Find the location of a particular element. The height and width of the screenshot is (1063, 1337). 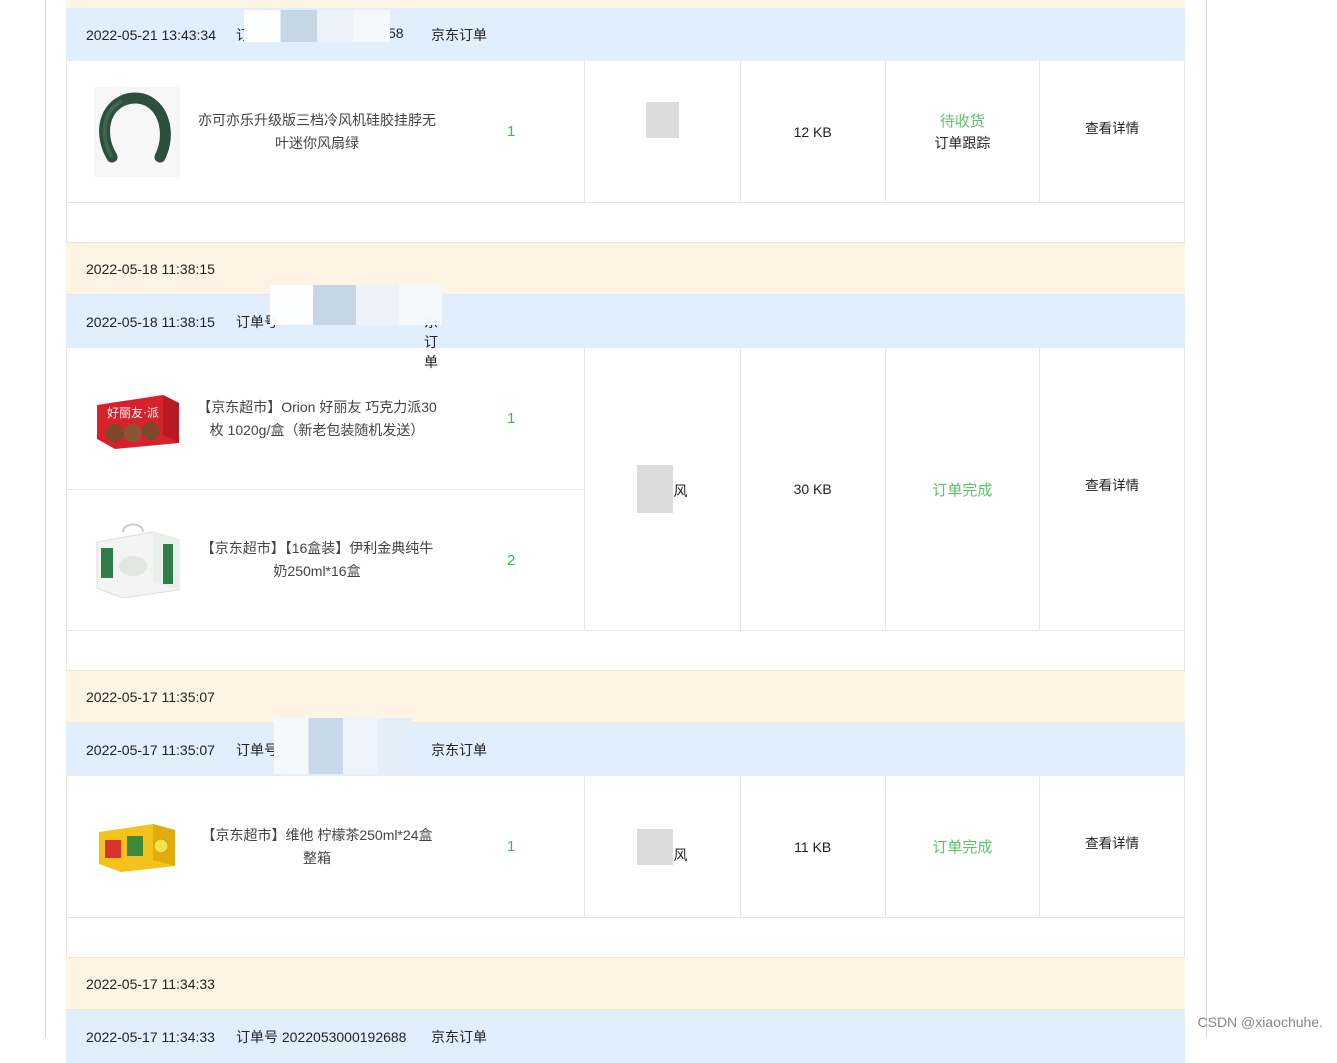

order-size: 30 KB is located at coordinates (813, 489).